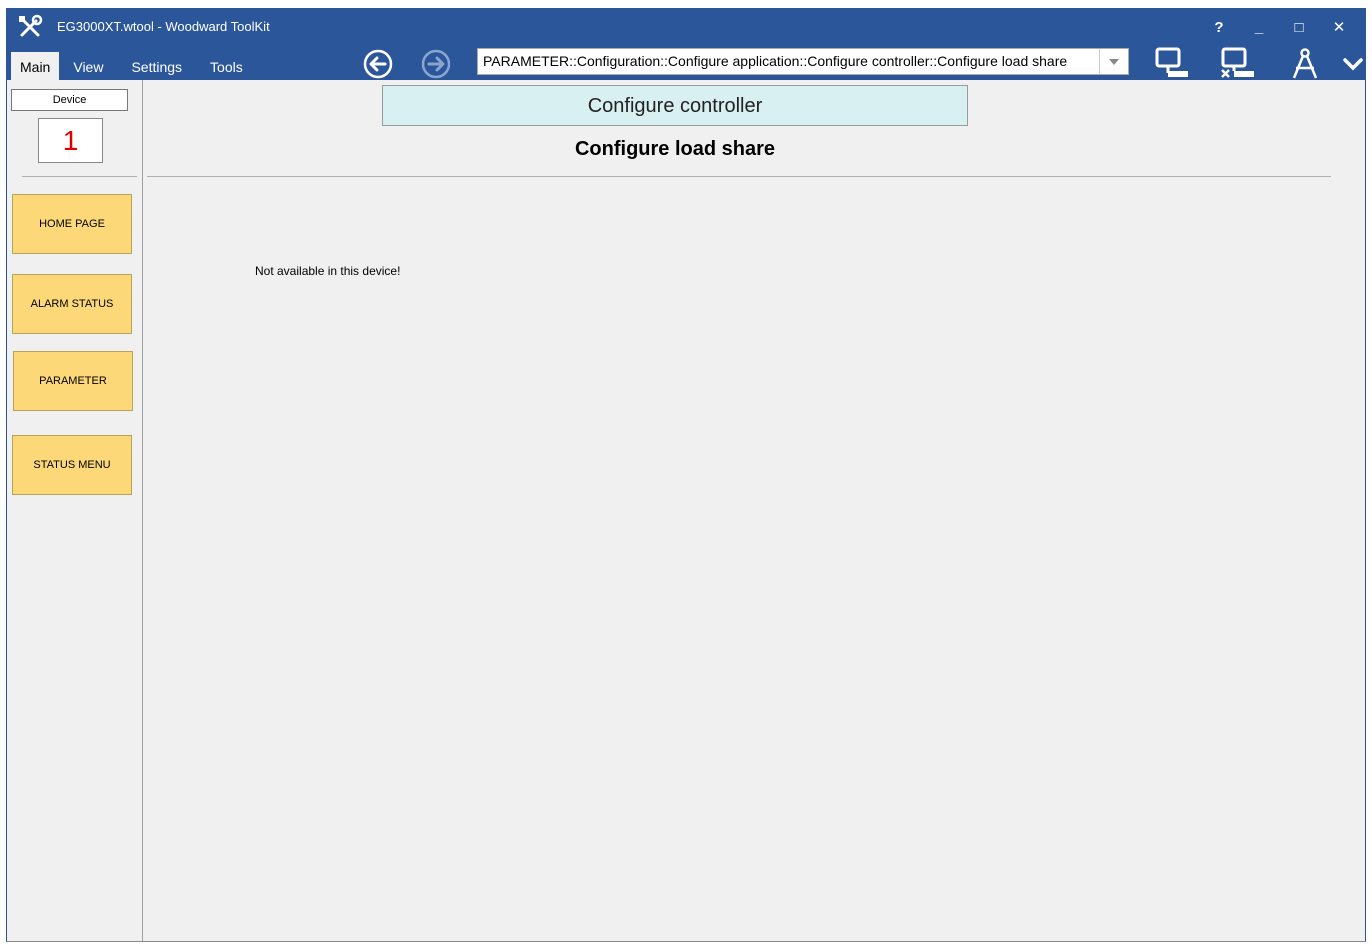 The image size is (1372, 945). What do you see at coordinates (35, 66) in the screenshot?
I see `menu-main: Main` at bounding box center [35, 66].